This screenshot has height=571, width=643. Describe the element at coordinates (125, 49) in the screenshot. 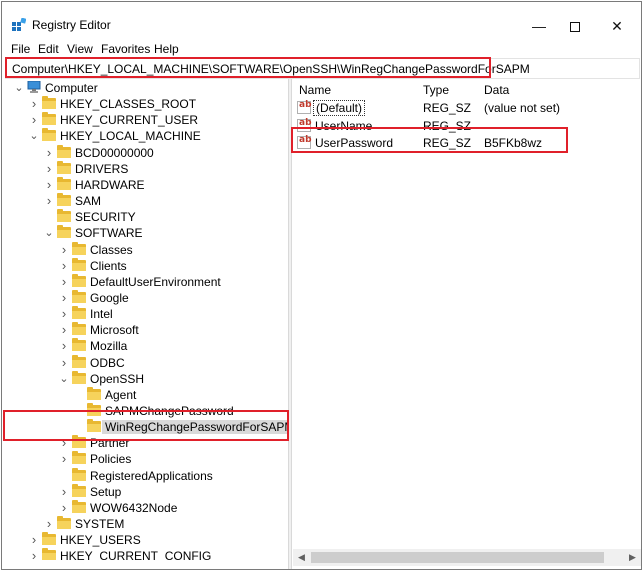

I see `menu-favorites: Favorites` at that location.